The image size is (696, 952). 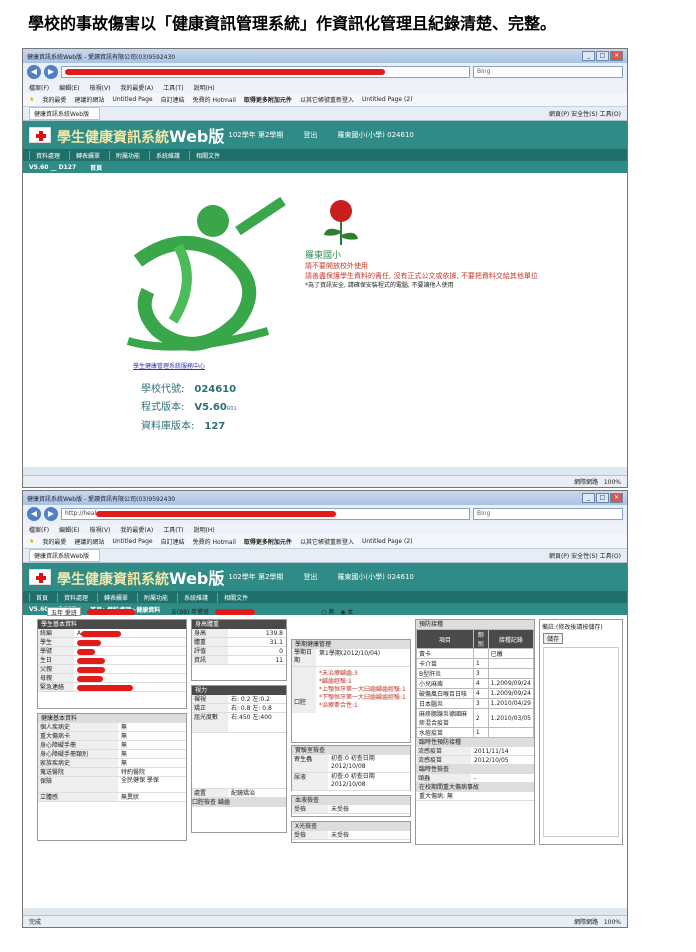 What do you see at coordinates (292, 23) in the screenshot?
I see `document-title: 學校的事故傷害以「健康資訊管理系統」作資訊化管理且紀錄清楚、完整。` at bounding box center [292, 23].